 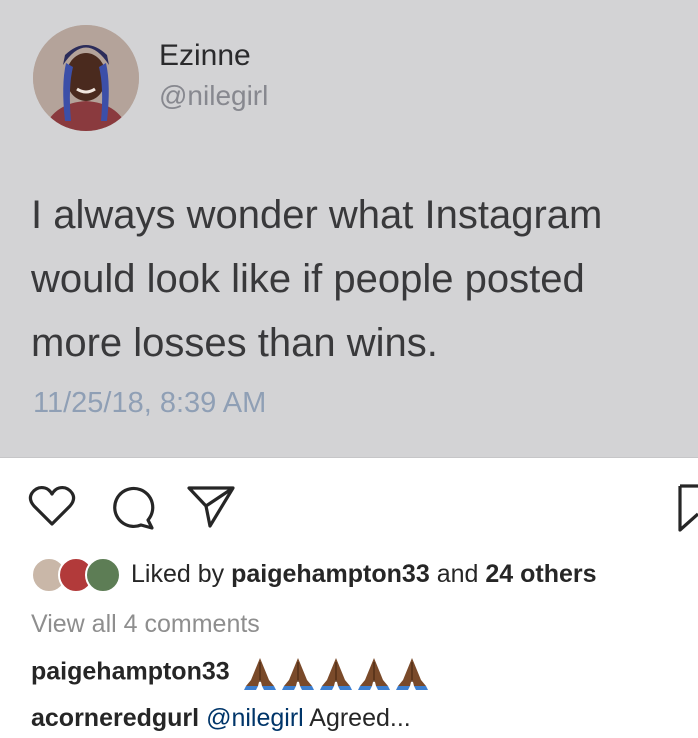 I want to click on comment-icon, so click(x=132, y=507).